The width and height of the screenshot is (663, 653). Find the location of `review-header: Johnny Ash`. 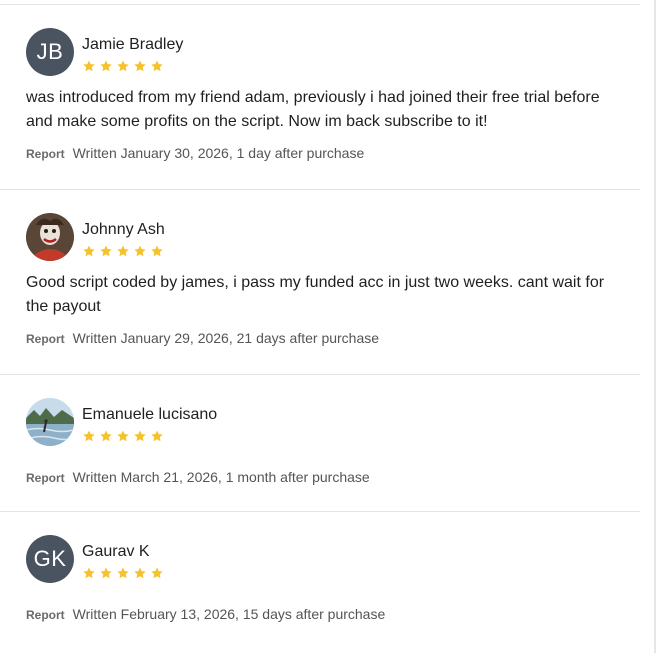

review-header: Johnny Ash is located at coordinates (323, 237).